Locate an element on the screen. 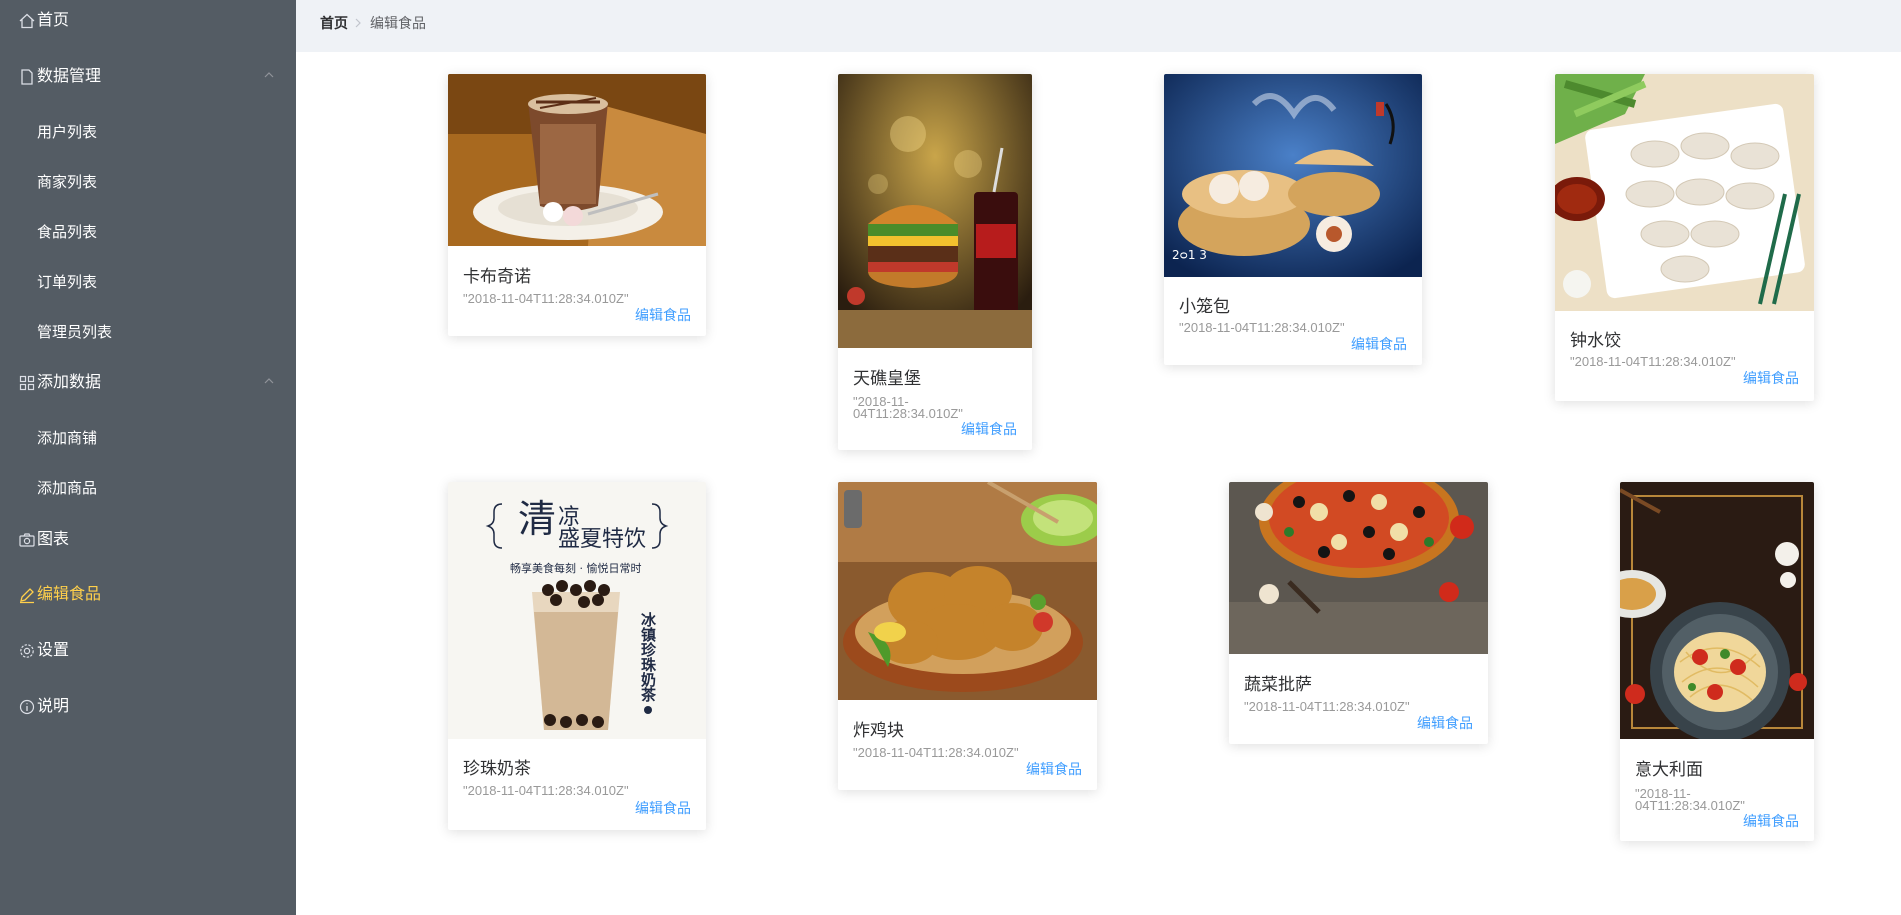  food-card: 卡布奇诺 "2018-11-04T11:28:34.010Z" 编辑食品 is located at coordinates (577, 205).